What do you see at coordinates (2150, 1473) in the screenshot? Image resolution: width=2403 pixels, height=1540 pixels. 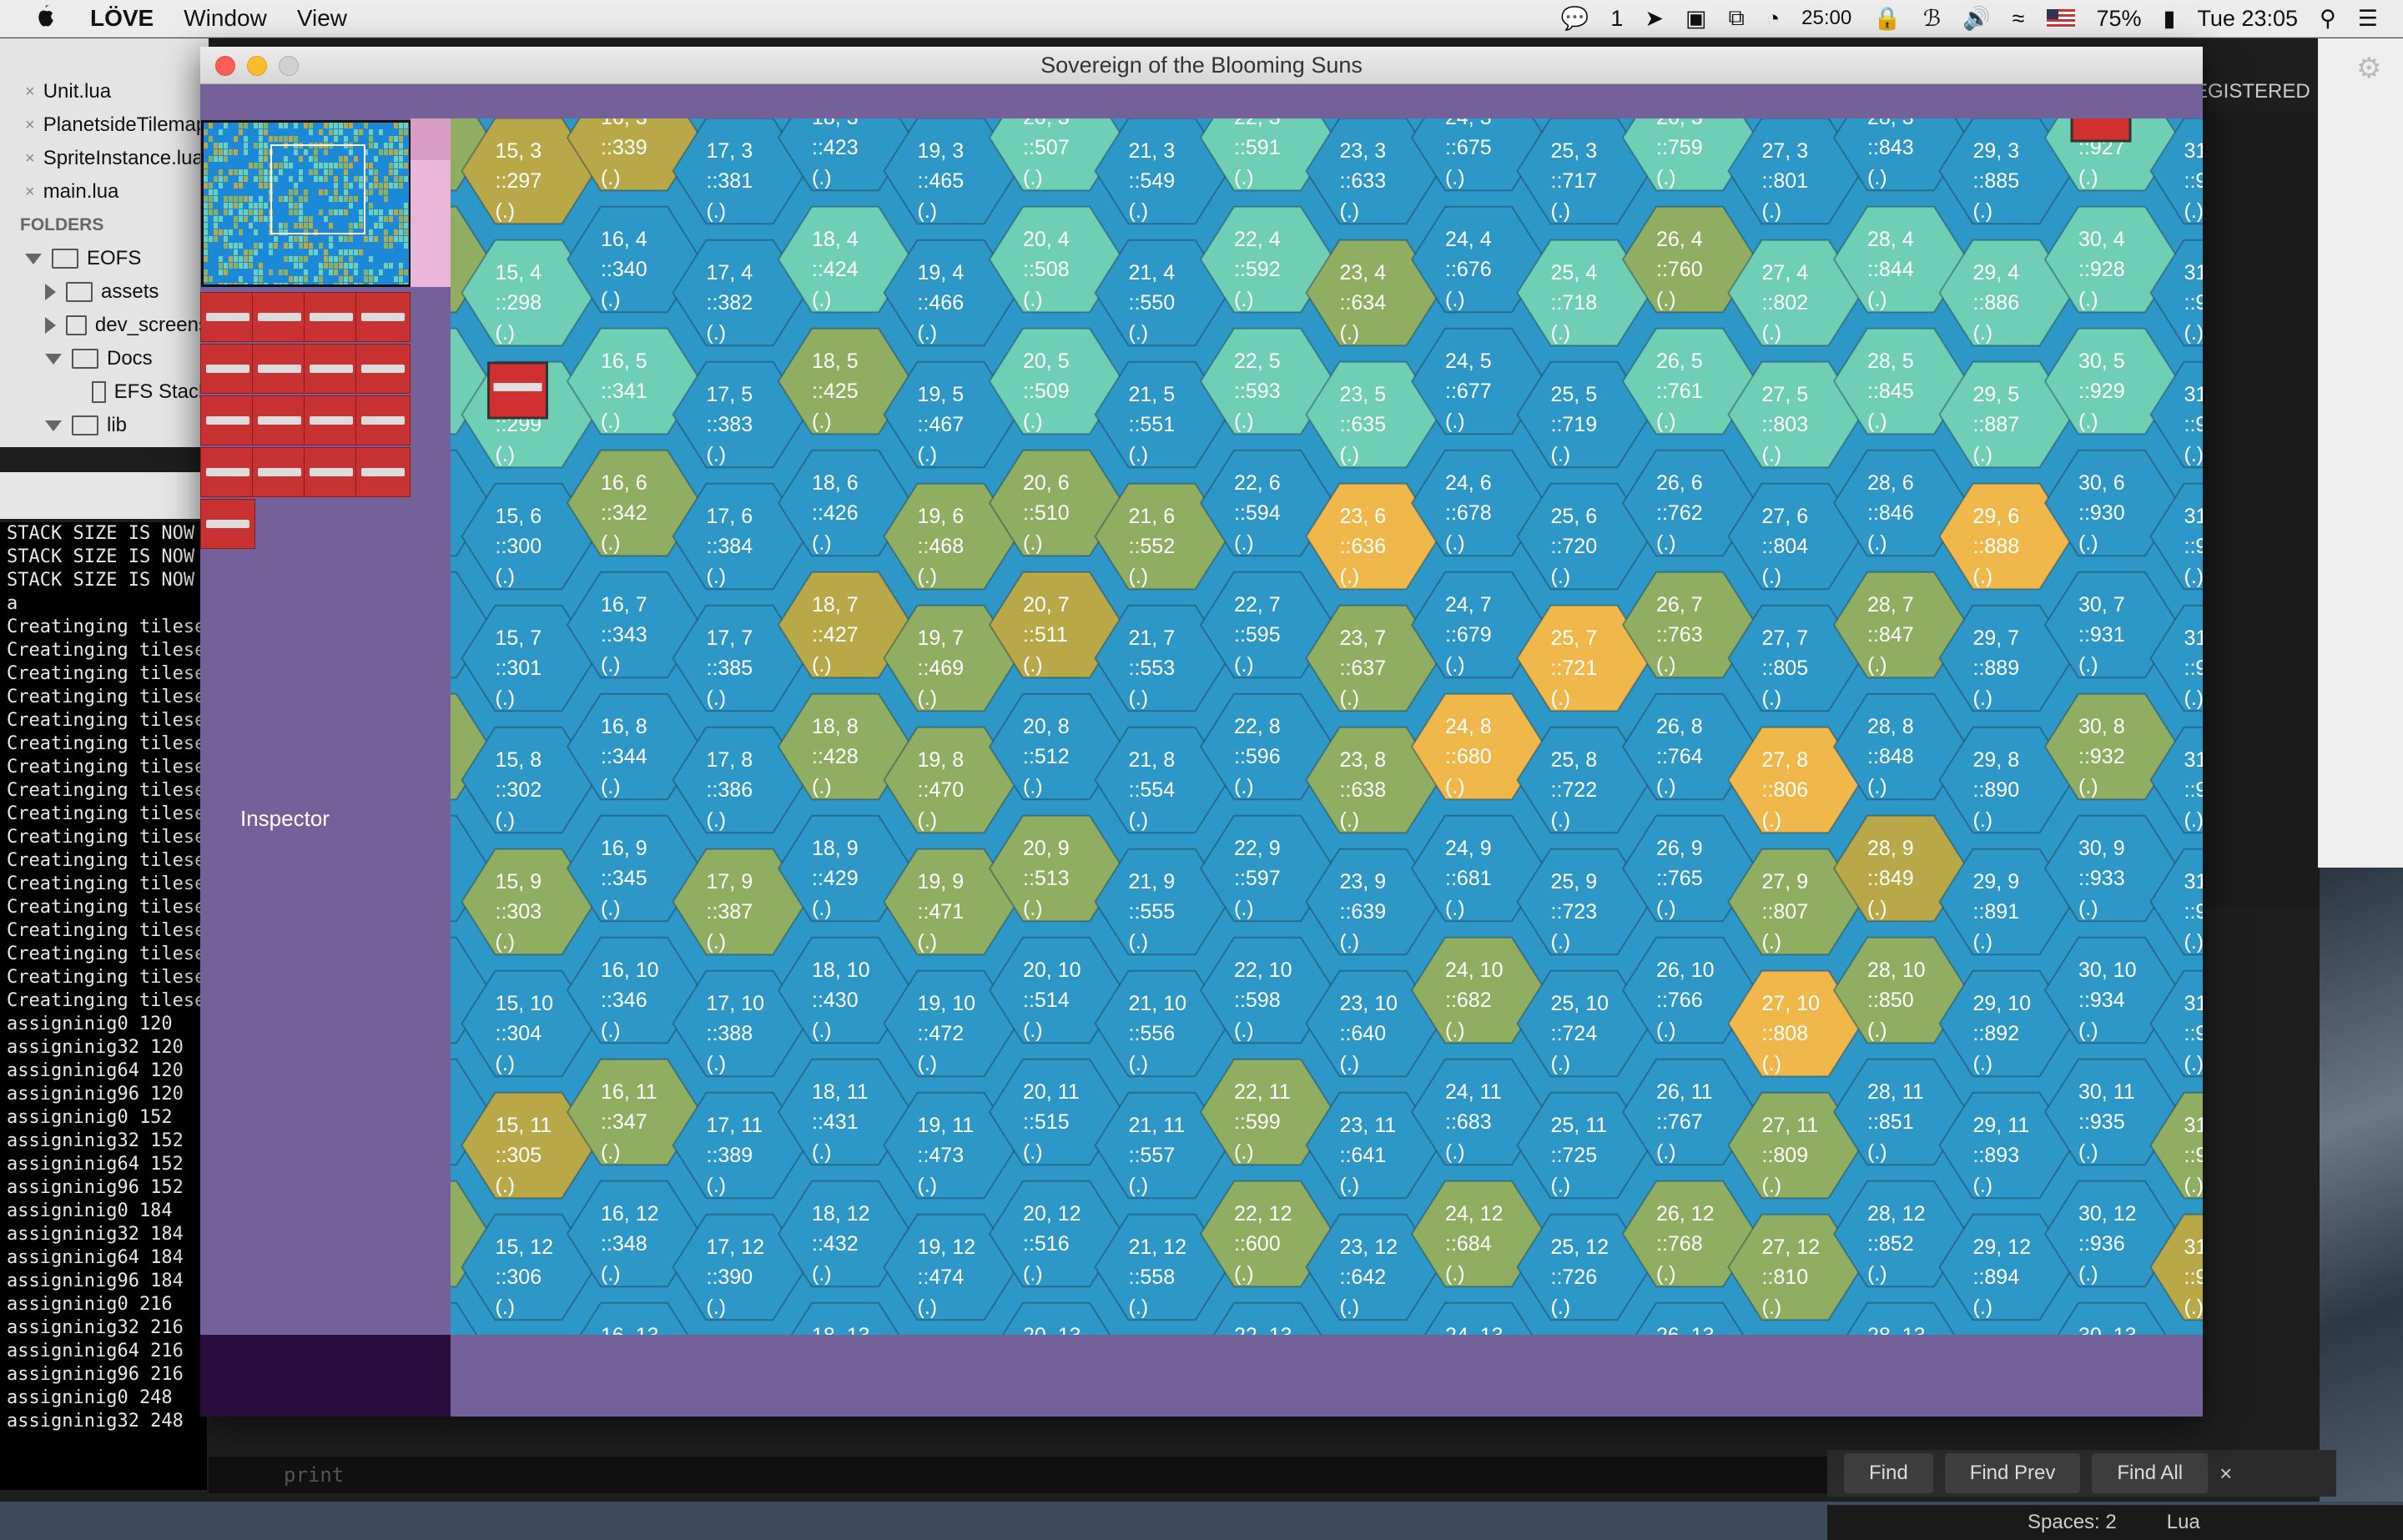 I see `find-all-button: Find All` at bounding box center [2150, 1473].